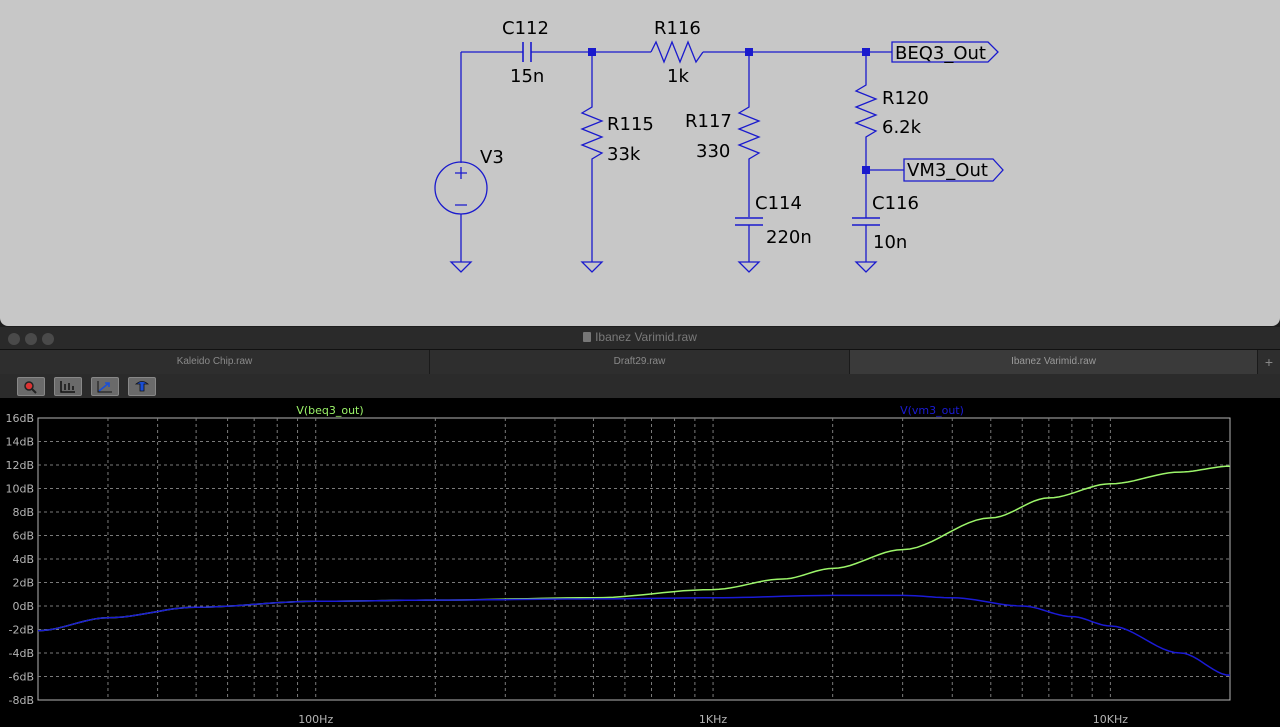 Image resolution: width=1280 pixels, height=727 pixels. What do you see at coordinates (315, 719) in the screenshot?
I see `x-tick-label: 100Hz` at bounding box center [315, 719].